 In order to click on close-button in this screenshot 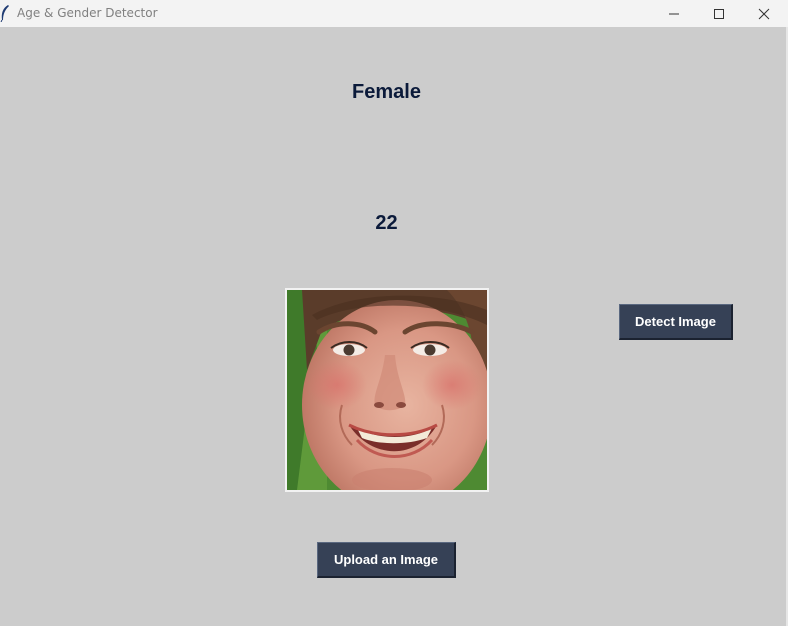, I will do `click(763, 13)`.